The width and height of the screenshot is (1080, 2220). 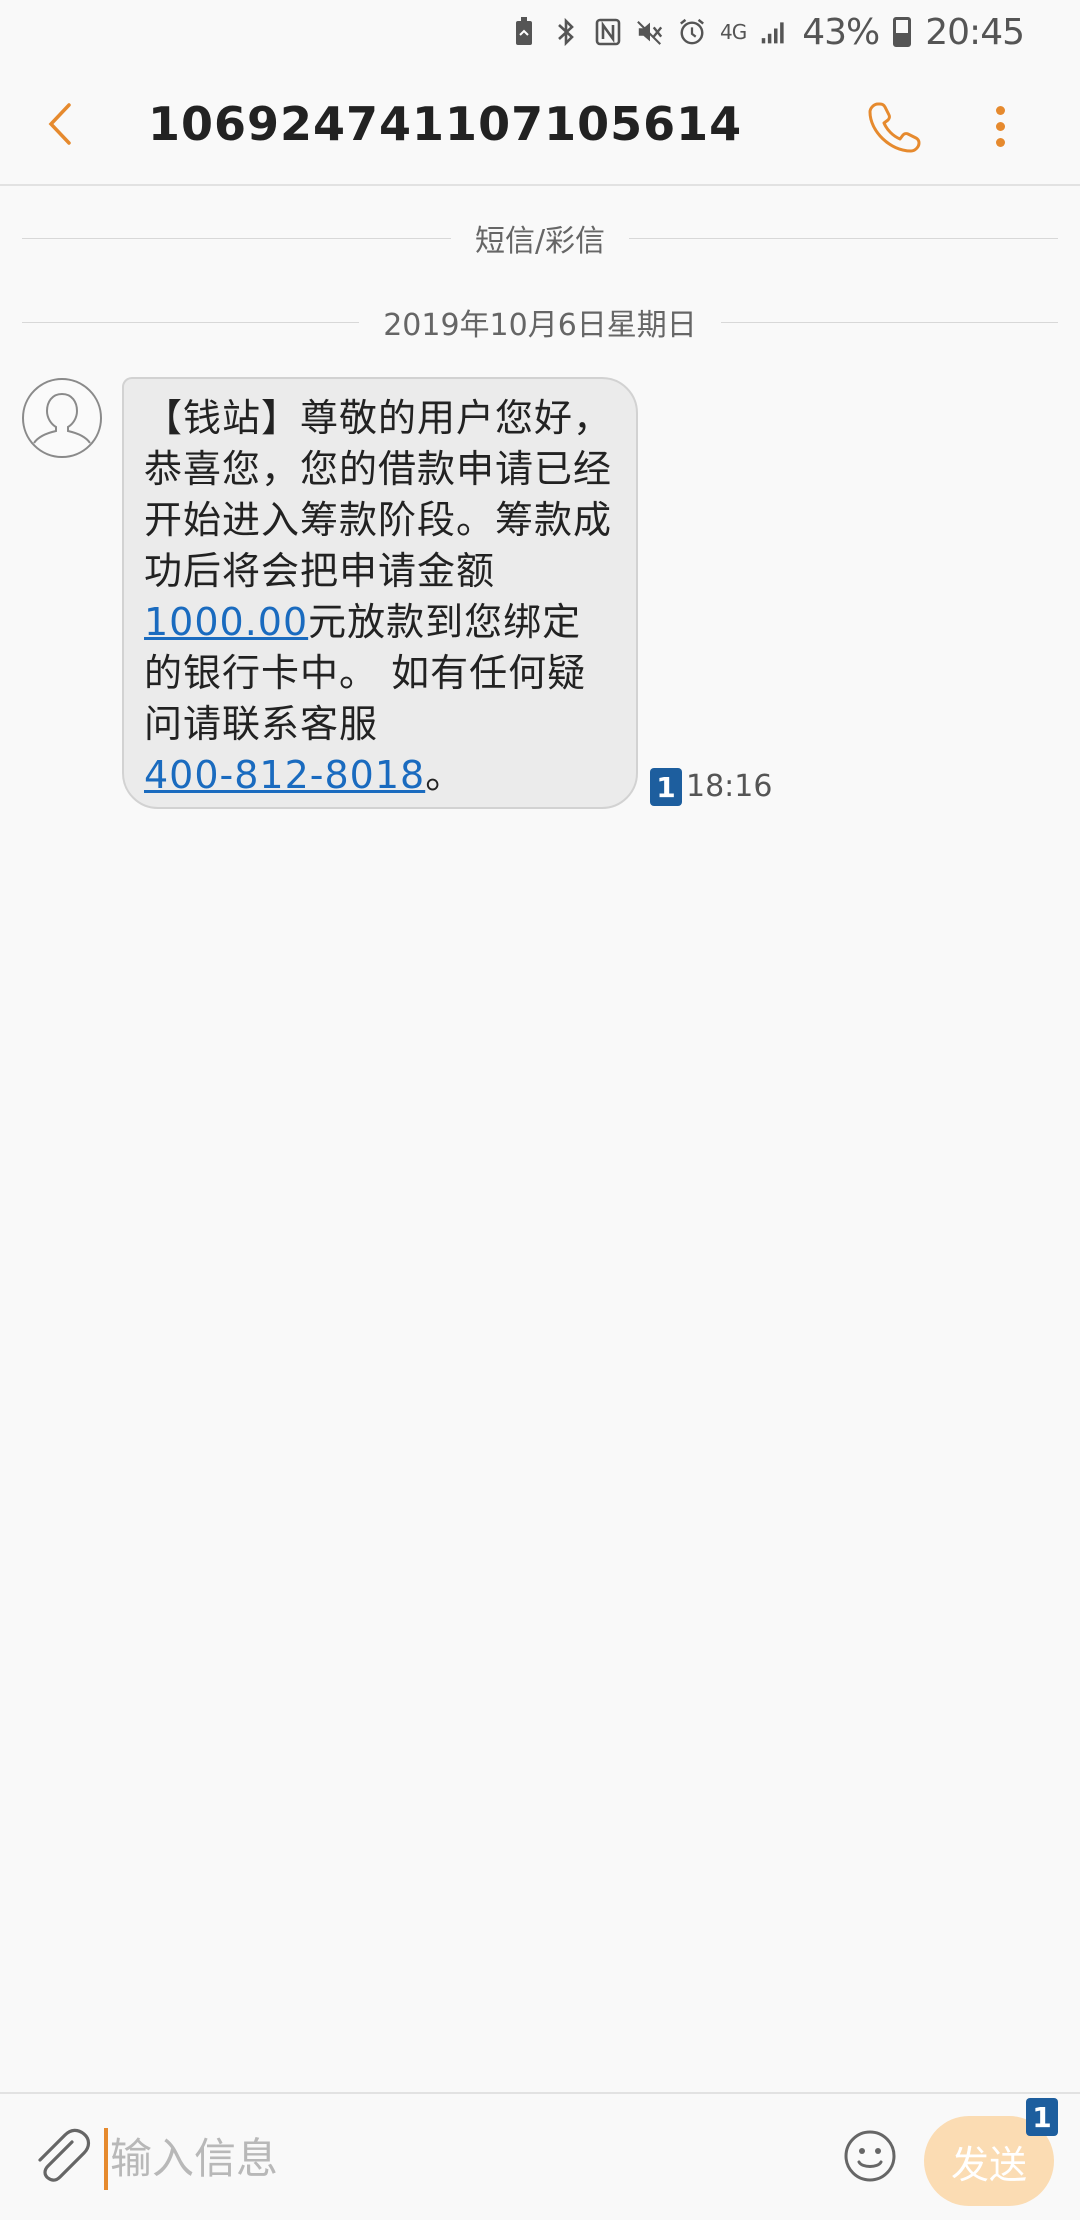 What do you see at coordinates (524, 32) in the screenshot?
I see `battery-saver-icon` at bounding box center [524, 32].